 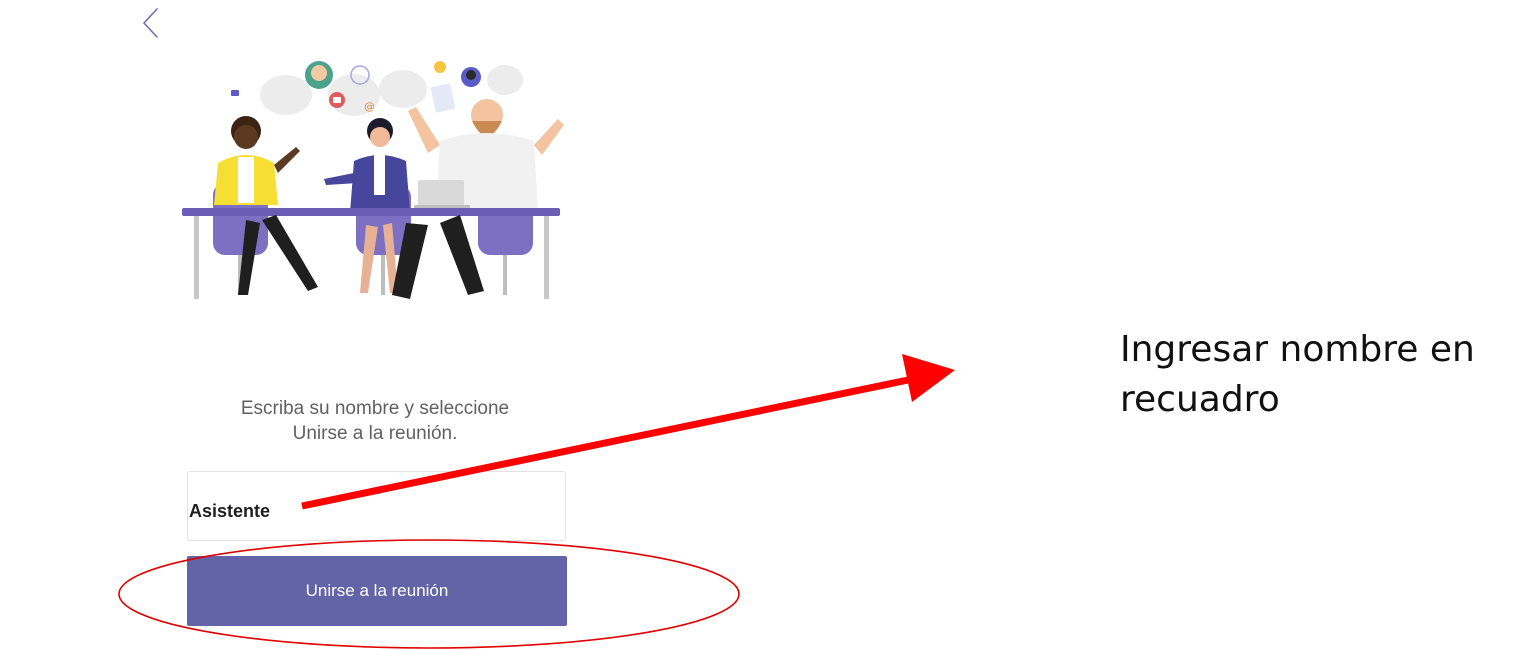 I want to click on back-button, so click(x=151, y=23).